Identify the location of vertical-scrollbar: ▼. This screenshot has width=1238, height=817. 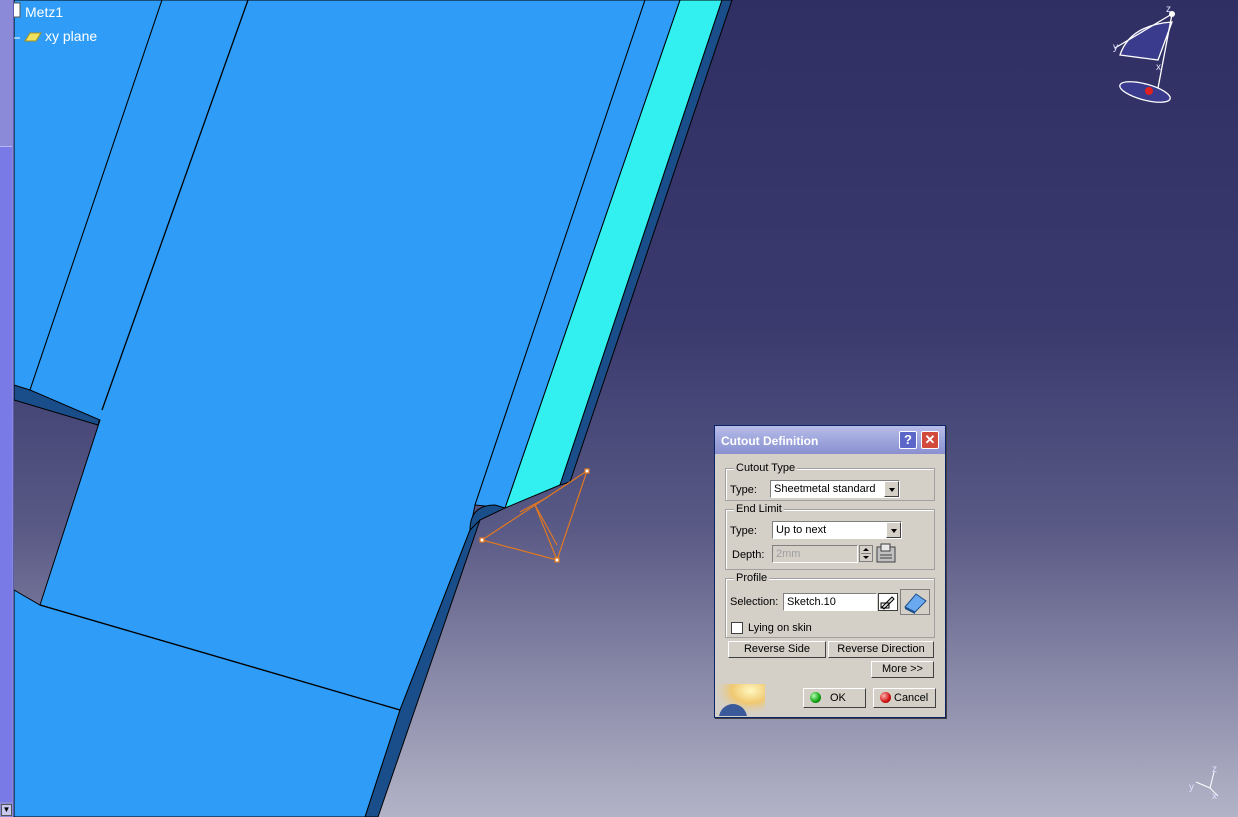
(7, 408).